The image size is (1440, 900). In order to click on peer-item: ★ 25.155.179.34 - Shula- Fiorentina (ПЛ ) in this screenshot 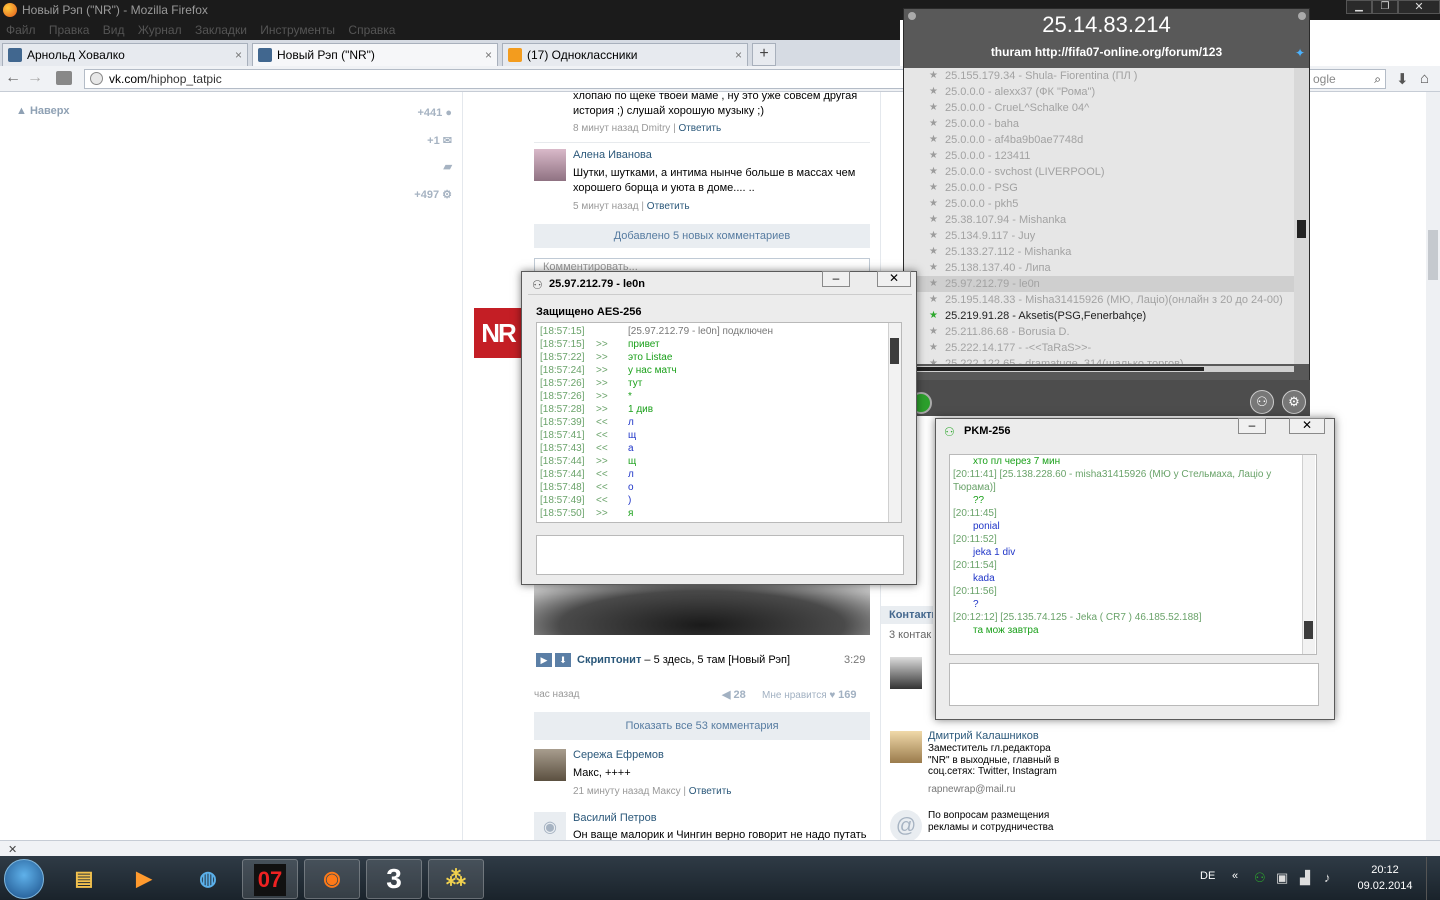, I will do `click(1099, 76)`.